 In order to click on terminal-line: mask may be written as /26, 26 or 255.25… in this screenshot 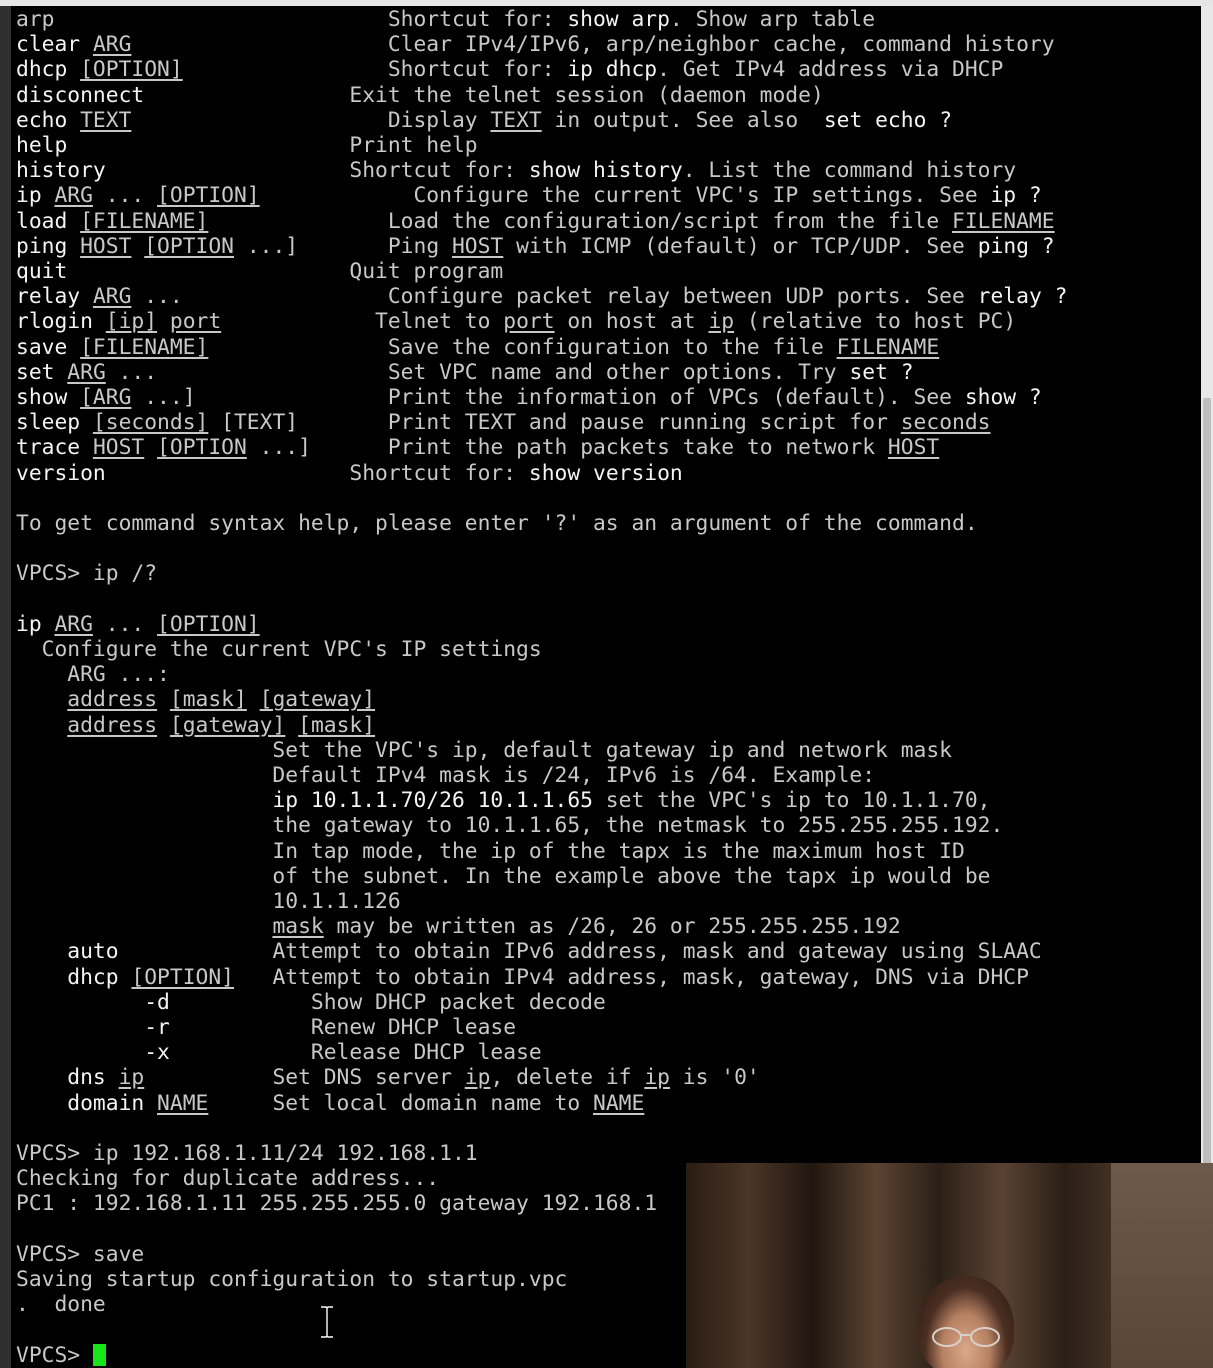, I will do `click(458, 926)`.